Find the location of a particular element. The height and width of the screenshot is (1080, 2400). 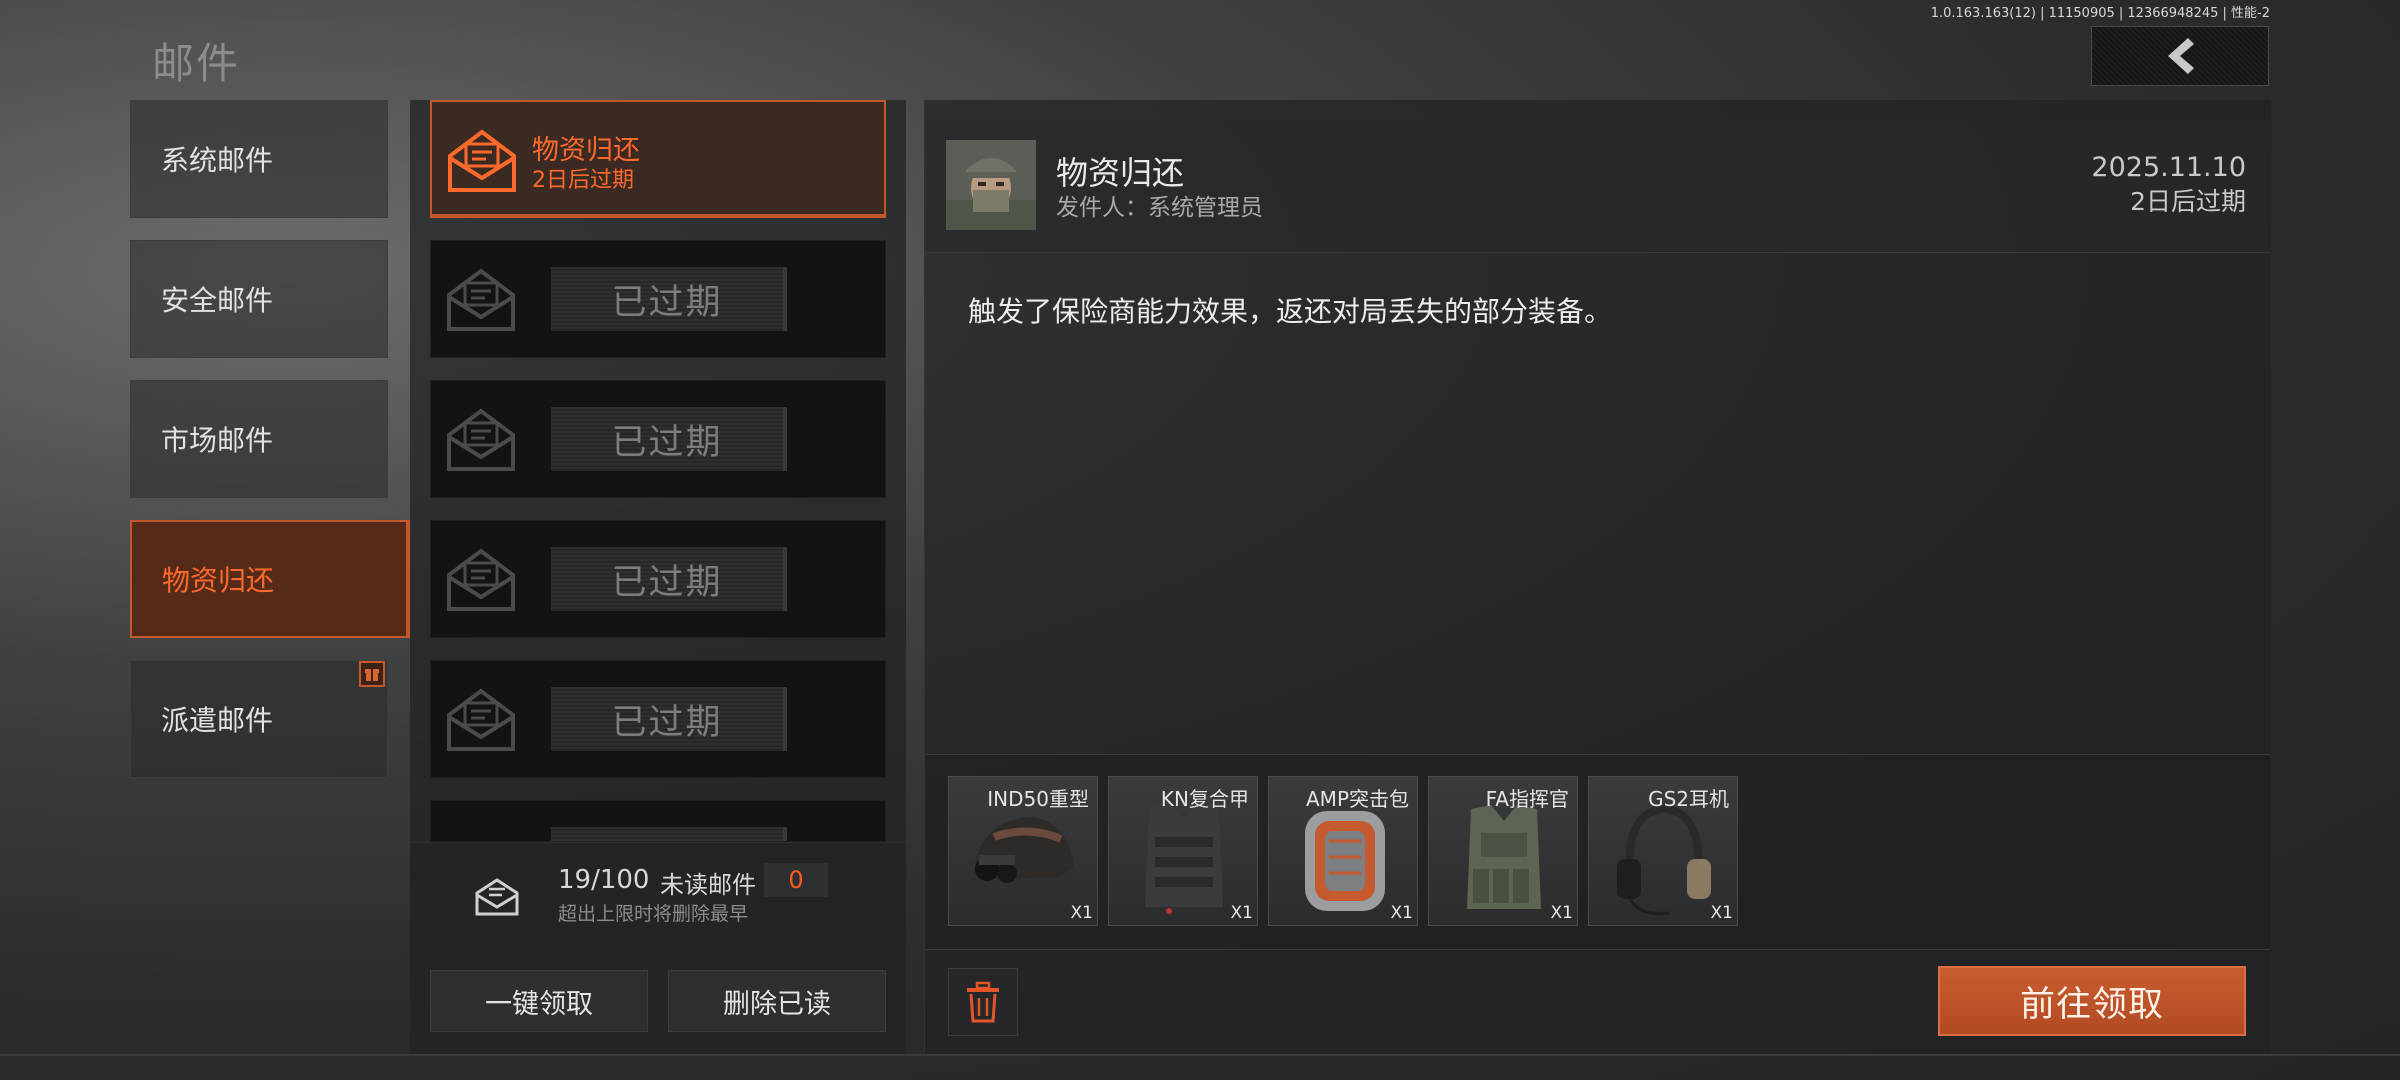

back-arrow-icon is located at coordinates (2181, 56).